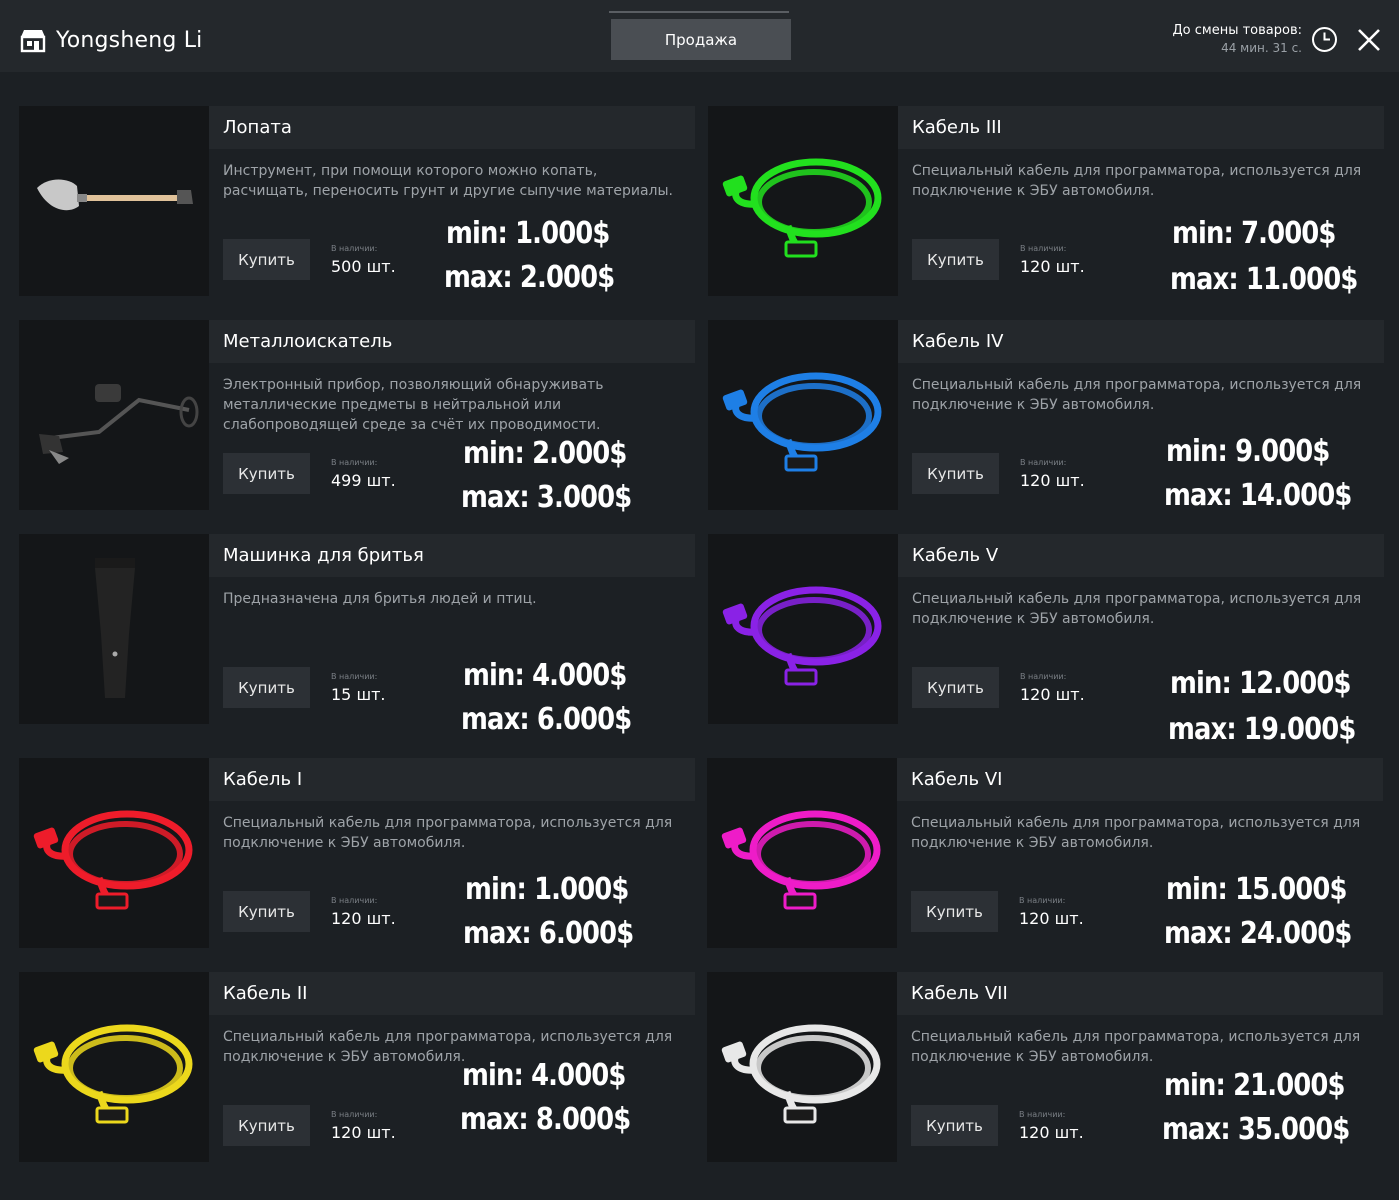 The image size is (1399, 1200). Describe the element at coordinates (308, 341) in the screenshot. I see `product-title: Металлоискатель` at that location.